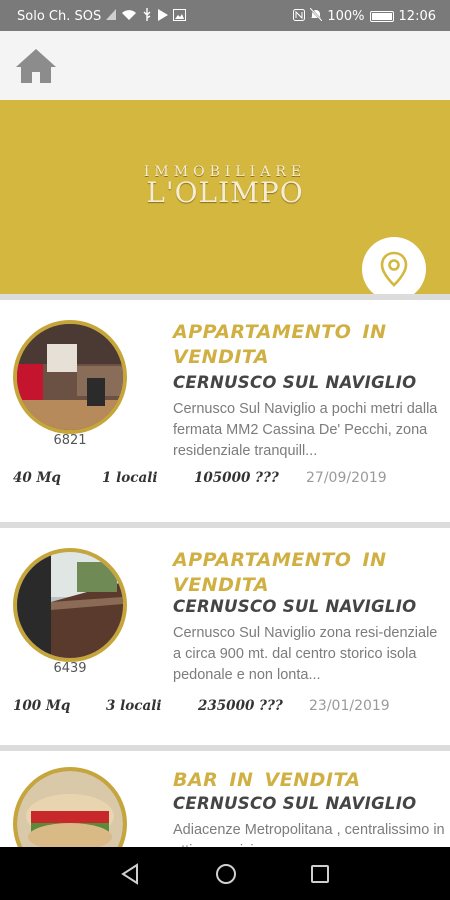 This screenshot has height=900, width=450. I want to click on back-icon, so click(131, 874).